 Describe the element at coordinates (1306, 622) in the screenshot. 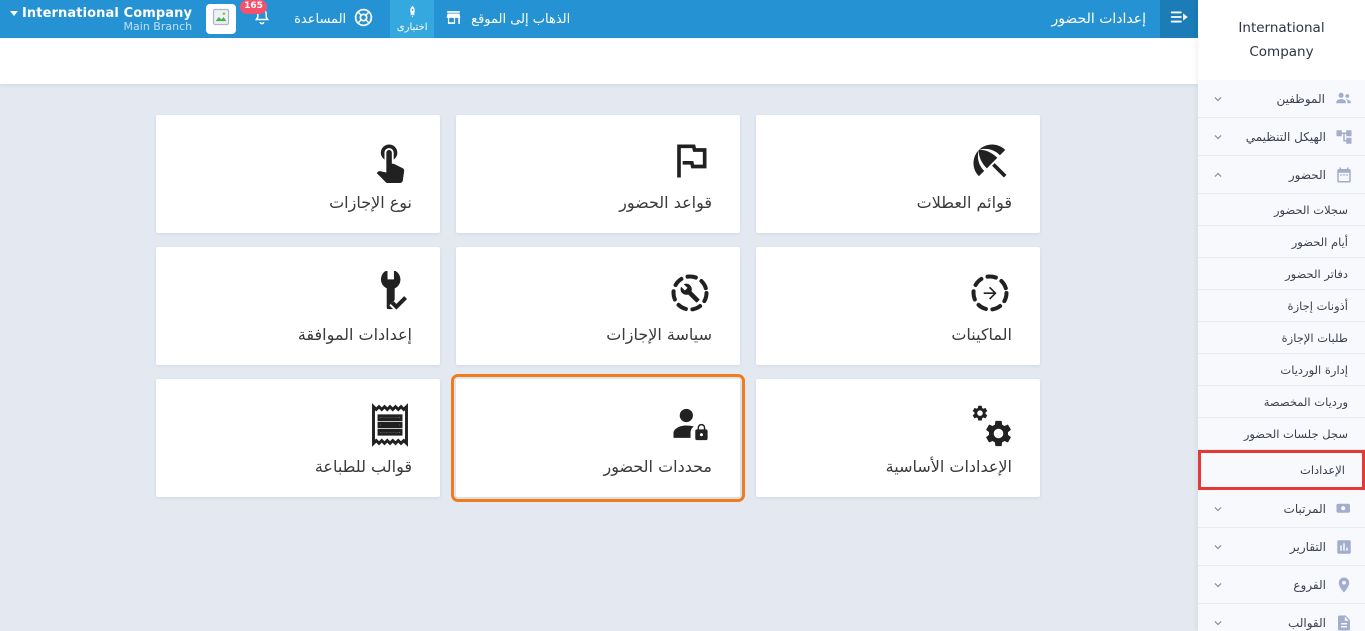

I see `sidebar-item-label: القوالب` at that location.